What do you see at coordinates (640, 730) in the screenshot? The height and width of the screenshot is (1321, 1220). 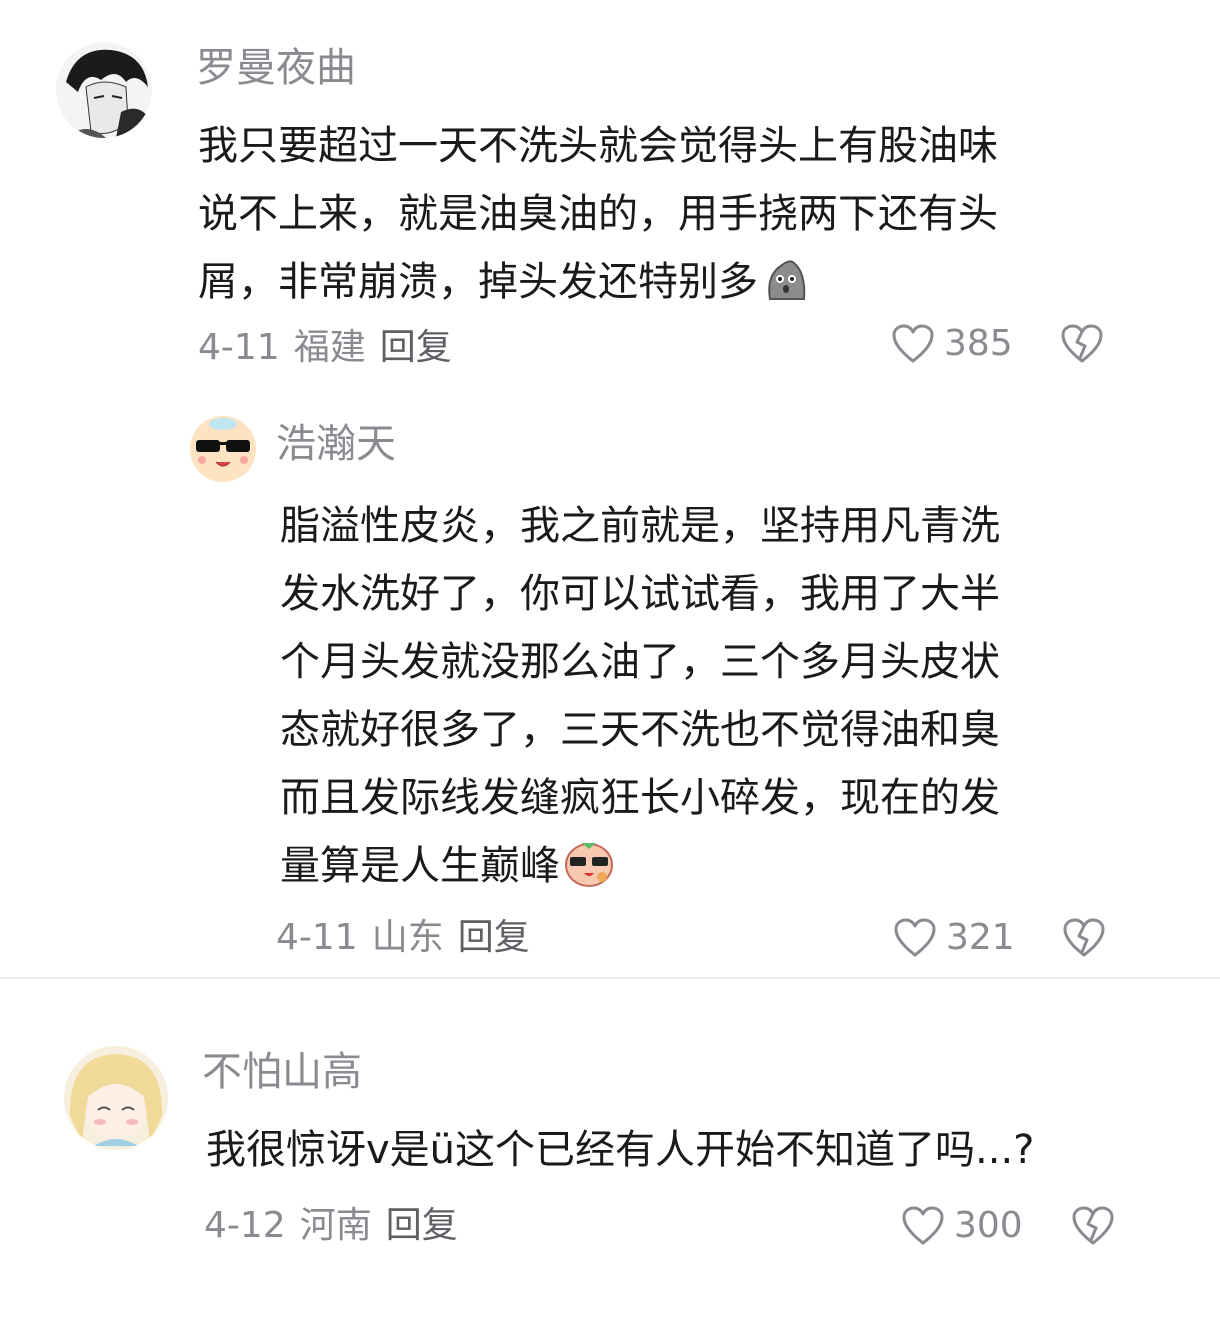 I see `comment-line: 态就好很多了，三天不洗也不觉得油和臭` at bounding box center [640, 730].